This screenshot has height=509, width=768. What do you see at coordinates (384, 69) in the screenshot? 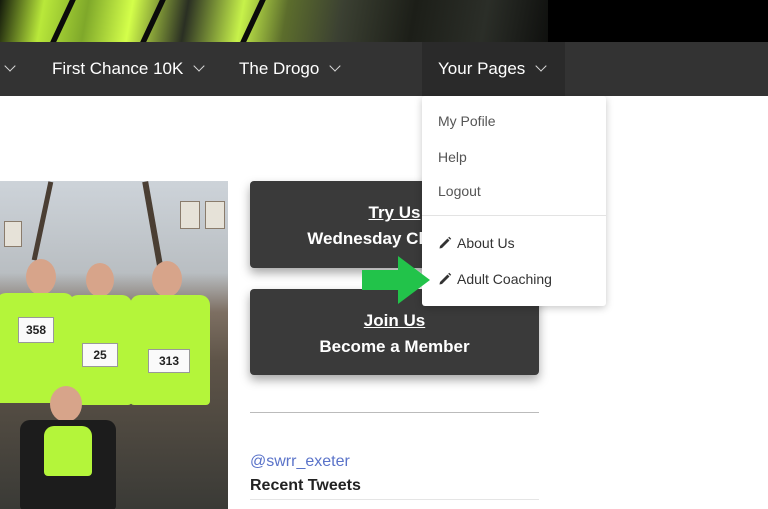
I see `main-nav: First Chance 10K The Drogo Your Pages` at bounding box center [384, 69].